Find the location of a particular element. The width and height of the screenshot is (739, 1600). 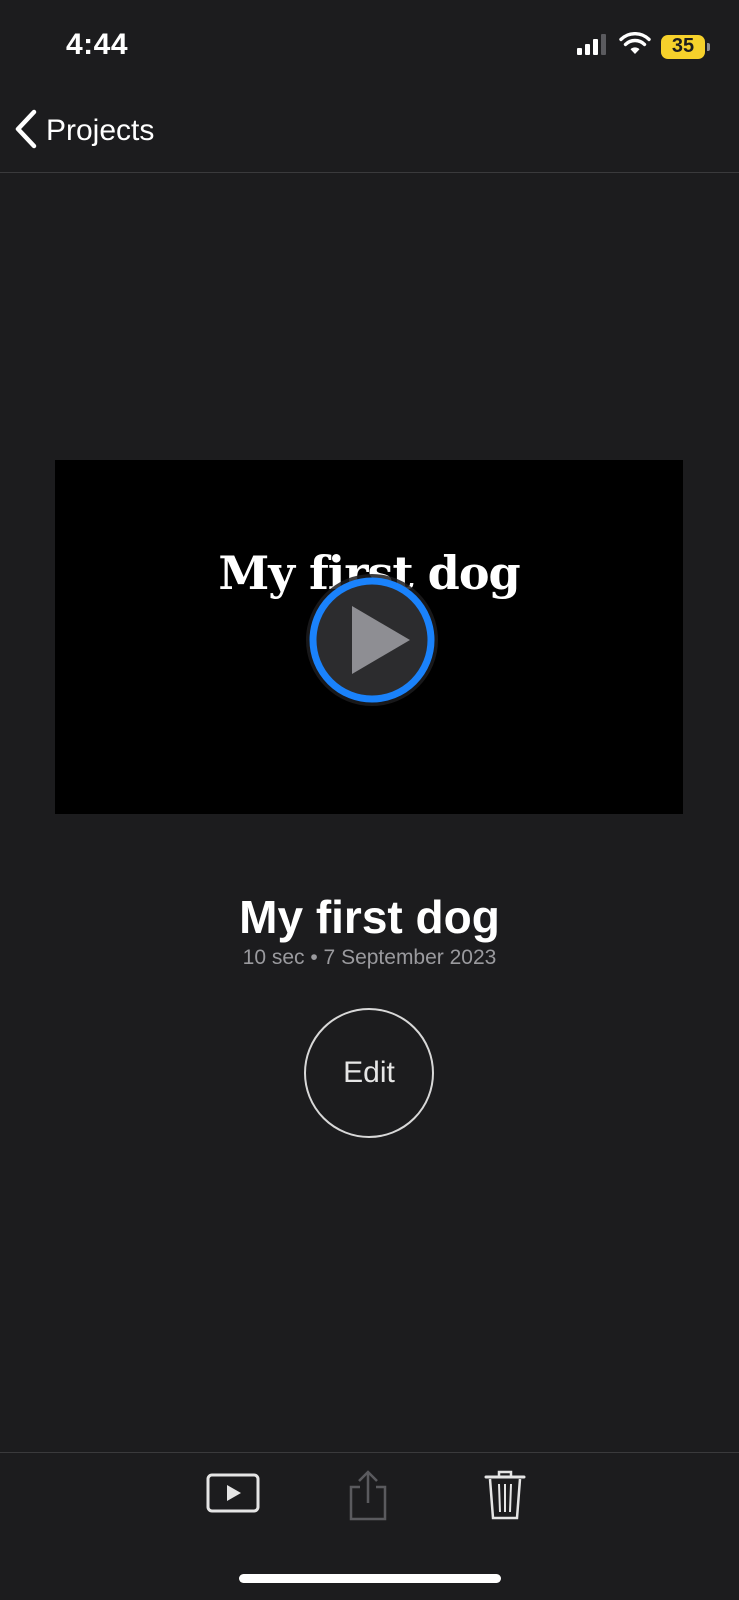

chevron-left-icon is located at coordinates (26, 131).